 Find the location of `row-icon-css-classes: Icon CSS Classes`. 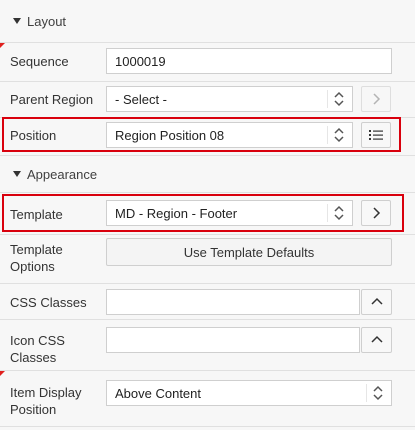

row-icon-css-classes: Icon CSS Classes is located at coordinates (207, 345).